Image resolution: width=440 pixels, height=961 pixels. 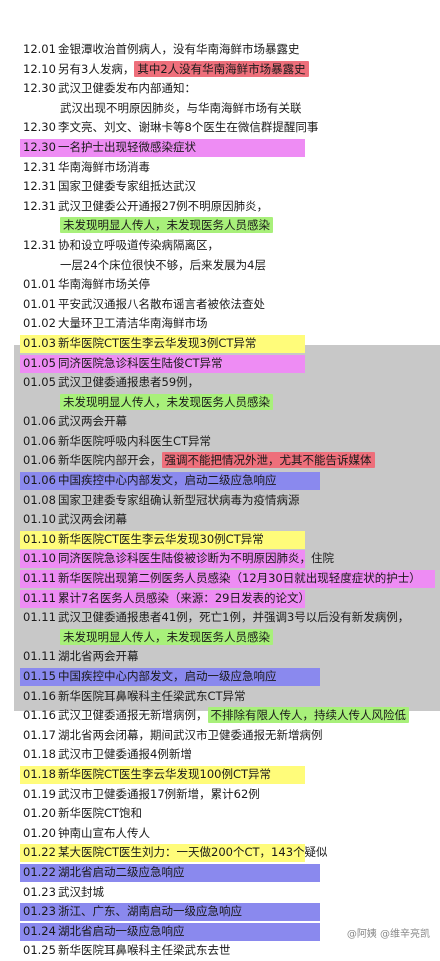 I want to click on row-text: 华南海鲜市场关停, so click(x=104, y=285).